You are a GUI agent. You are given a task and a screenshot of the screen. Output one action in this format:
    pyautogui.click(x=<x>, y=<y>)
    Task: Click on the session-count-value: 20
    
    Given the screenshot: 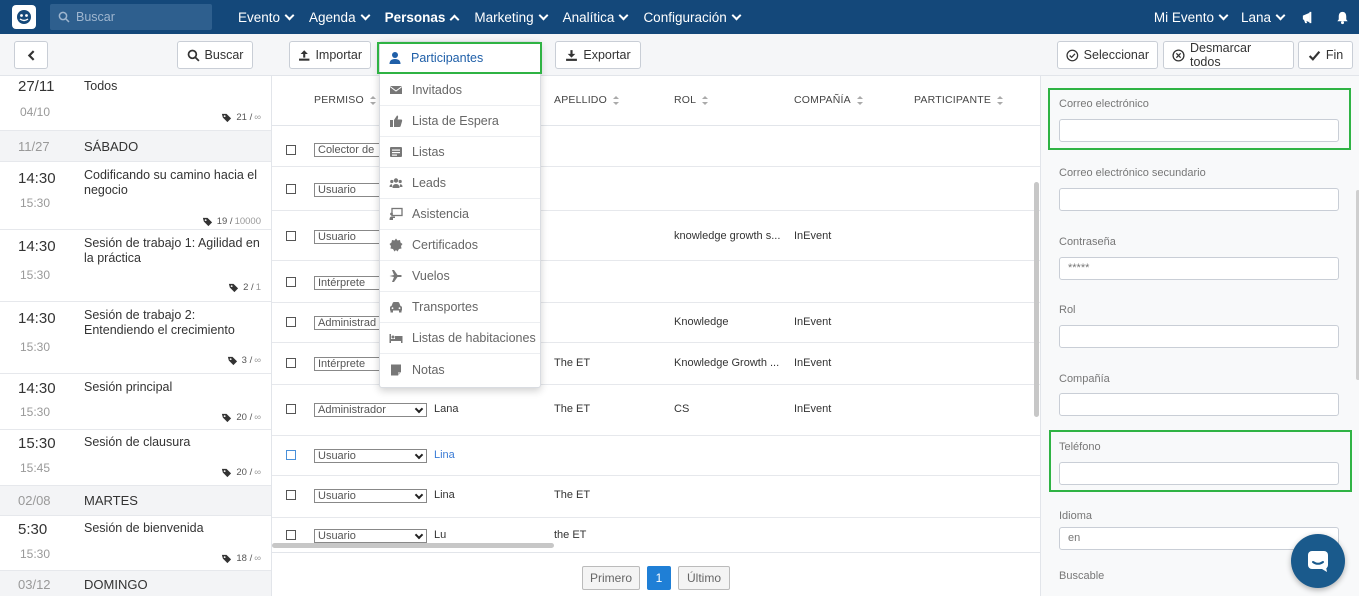 What is the action you would take?
    pyautogui.click(x=241, y=417)
    